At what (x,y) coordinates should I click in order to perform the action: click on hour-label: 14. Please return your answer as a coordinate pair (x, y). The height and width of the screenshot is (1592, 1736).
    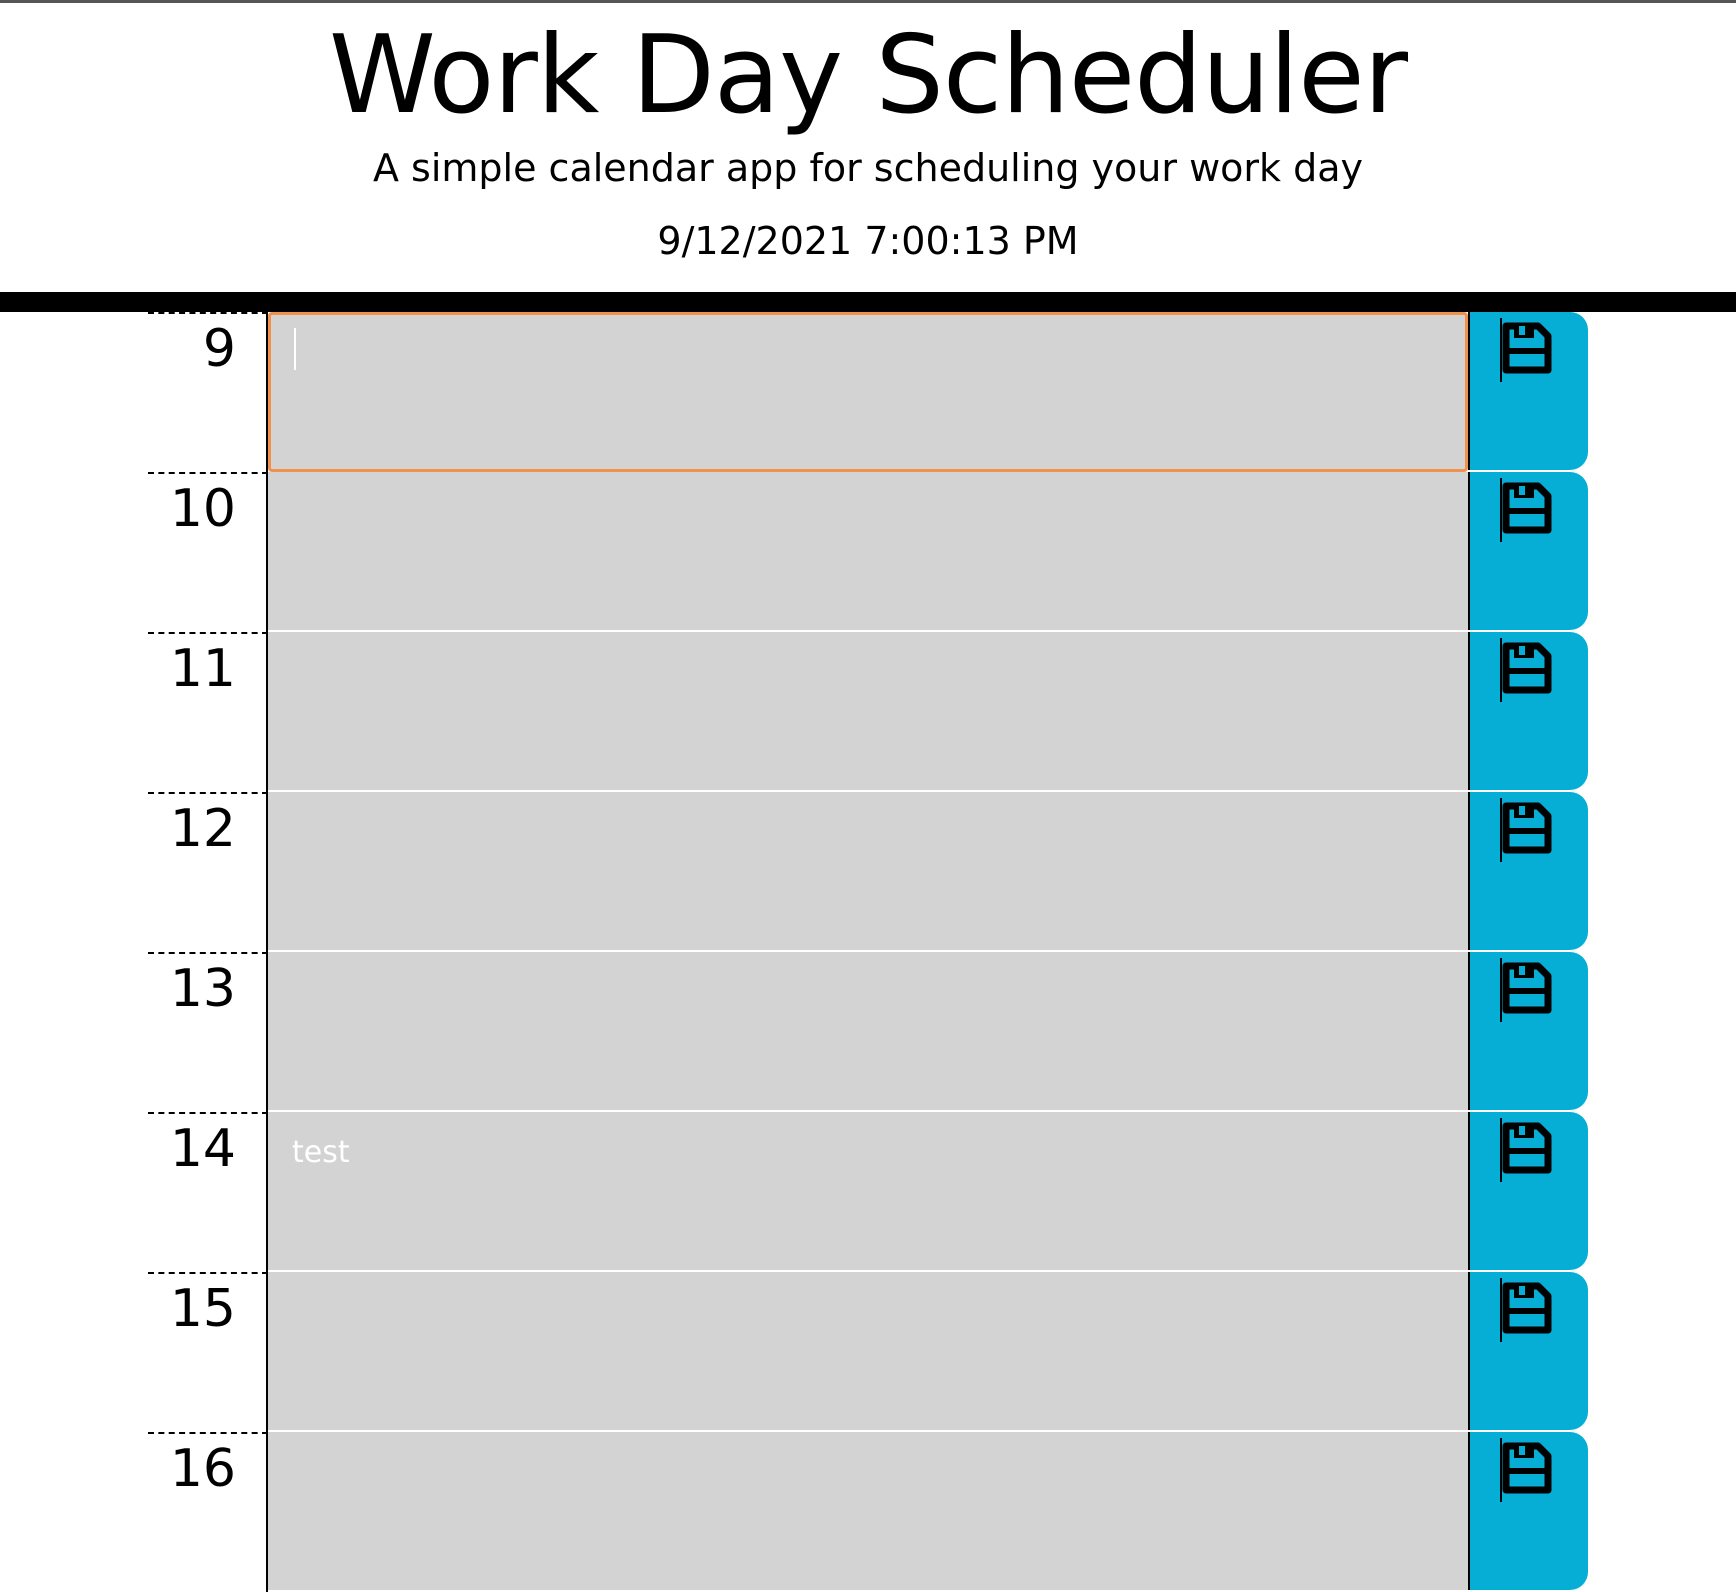
    Looking at the image, I should click on (208, 1192).